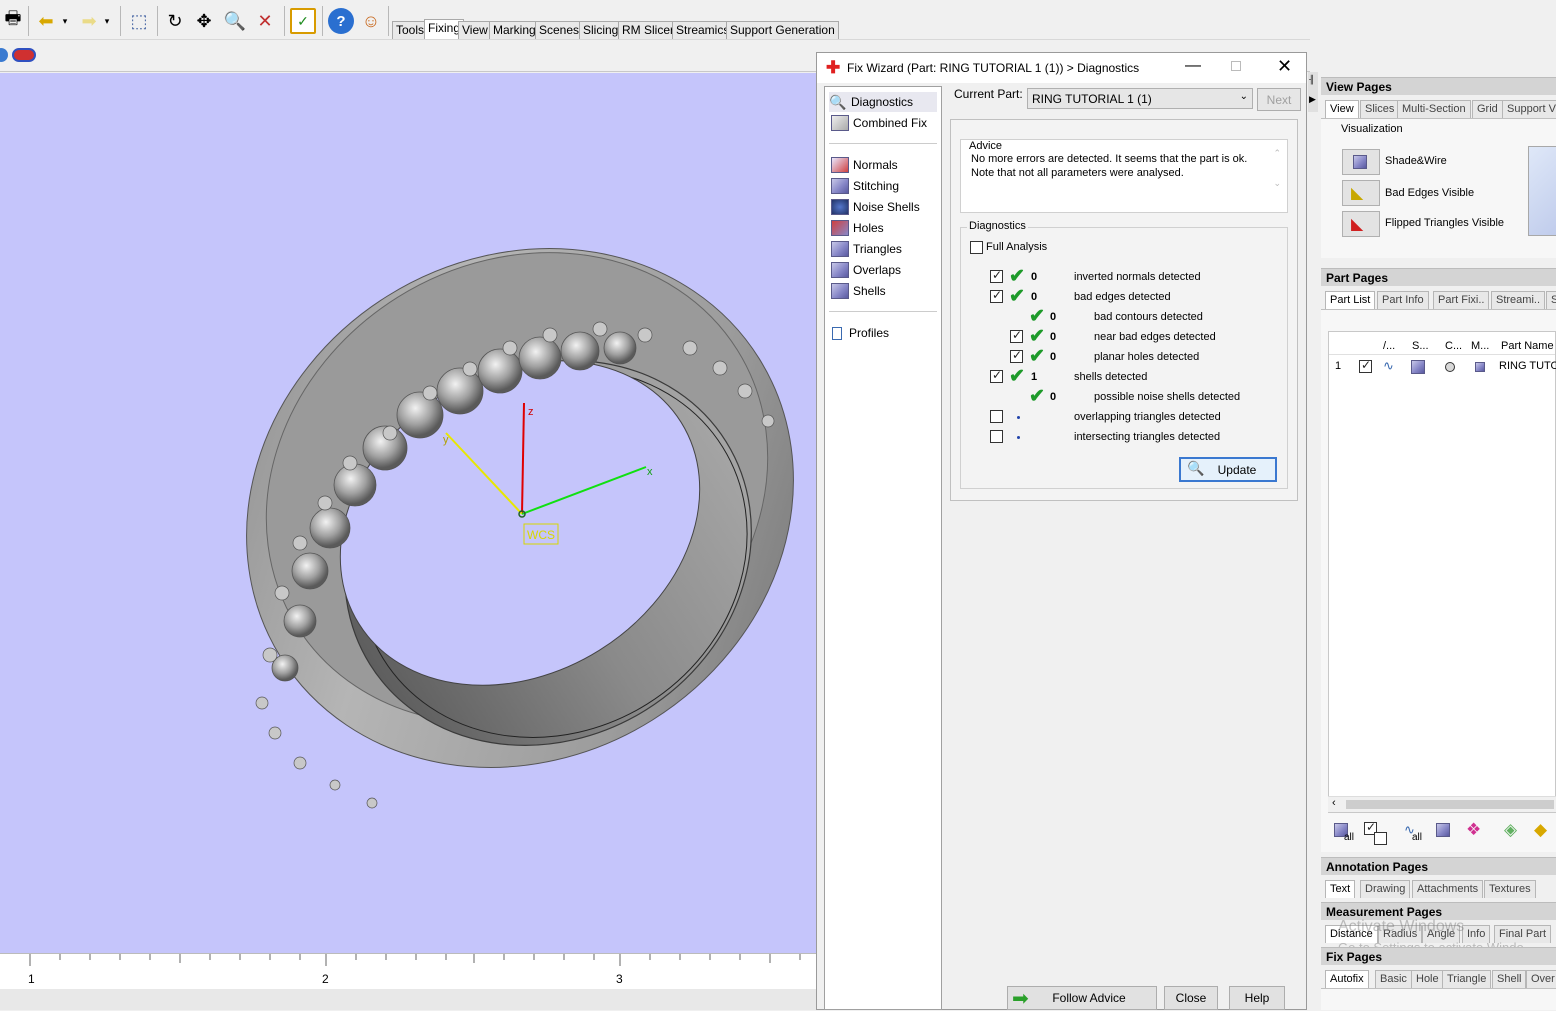  What do you see at coordinates (139, 21) in the screenshot?
I see `select-icon: ⬚` at bounding box center [139, 21].